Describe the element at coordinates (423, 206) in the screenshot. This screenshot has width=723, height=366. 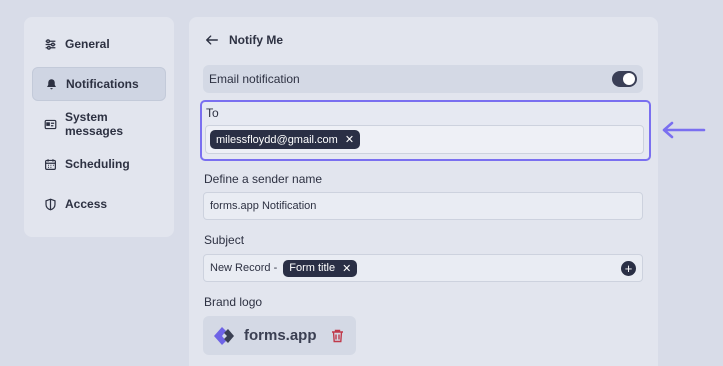
I see `sender-name-input: forms.app Notification` at that location.